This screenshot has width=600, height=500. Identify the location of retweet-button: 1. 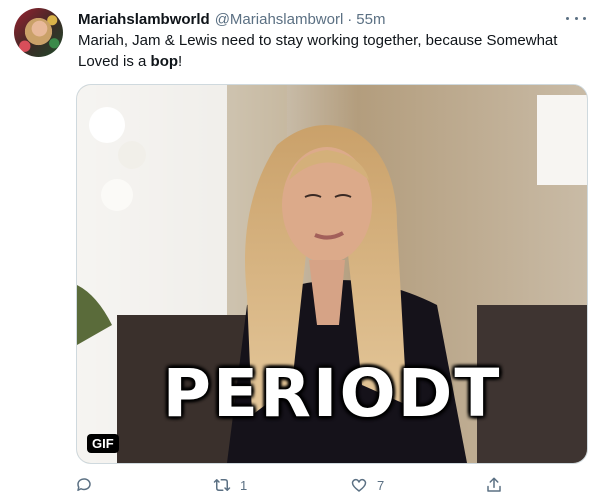
(230, 485).